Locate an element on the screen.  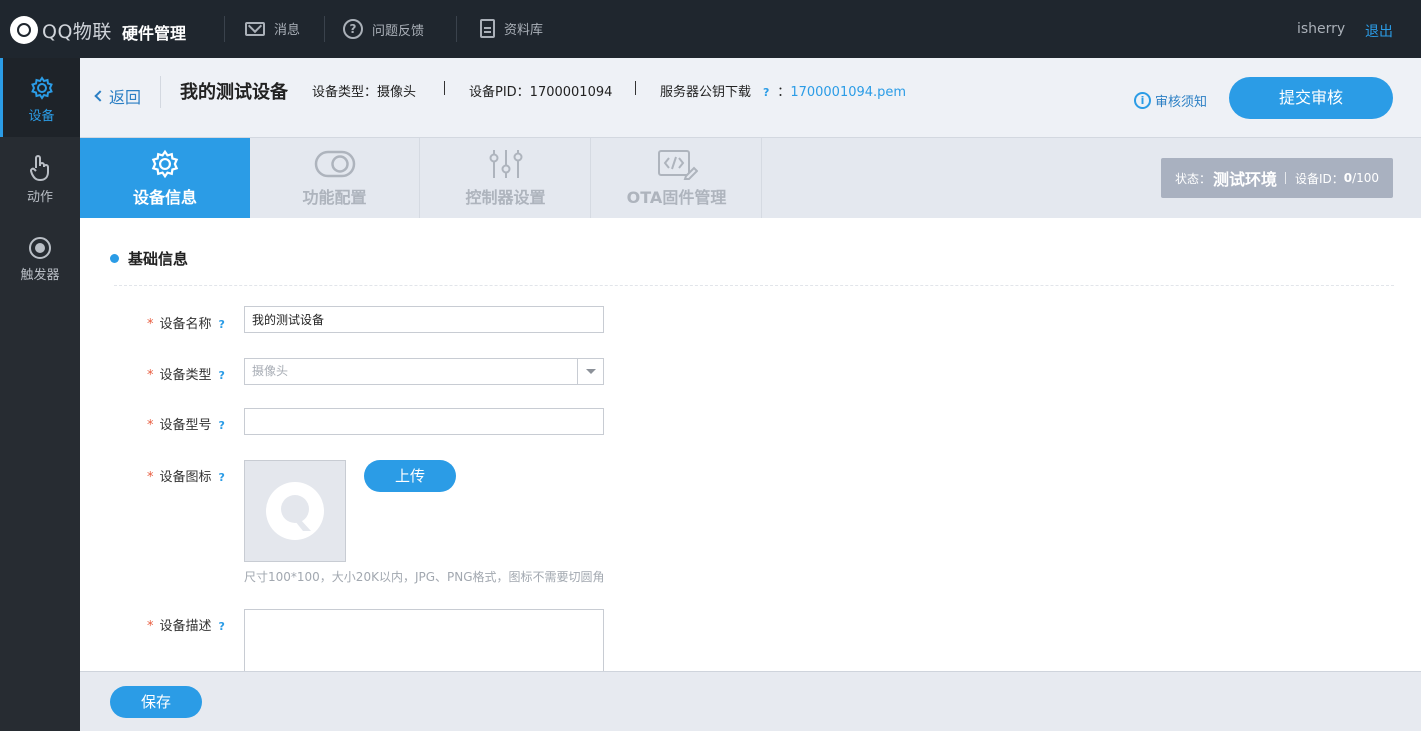
device-type-label-text: 设备类型 is located at coordinates (185, 375).